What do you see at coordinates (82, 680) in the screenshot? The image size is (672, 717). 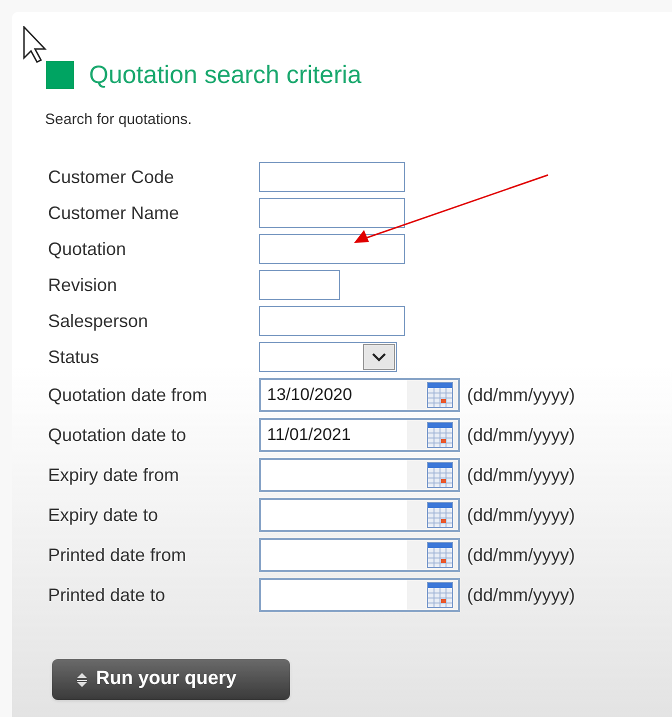 I see `up-down-arrows-icon` at bounding box center [82, 680].